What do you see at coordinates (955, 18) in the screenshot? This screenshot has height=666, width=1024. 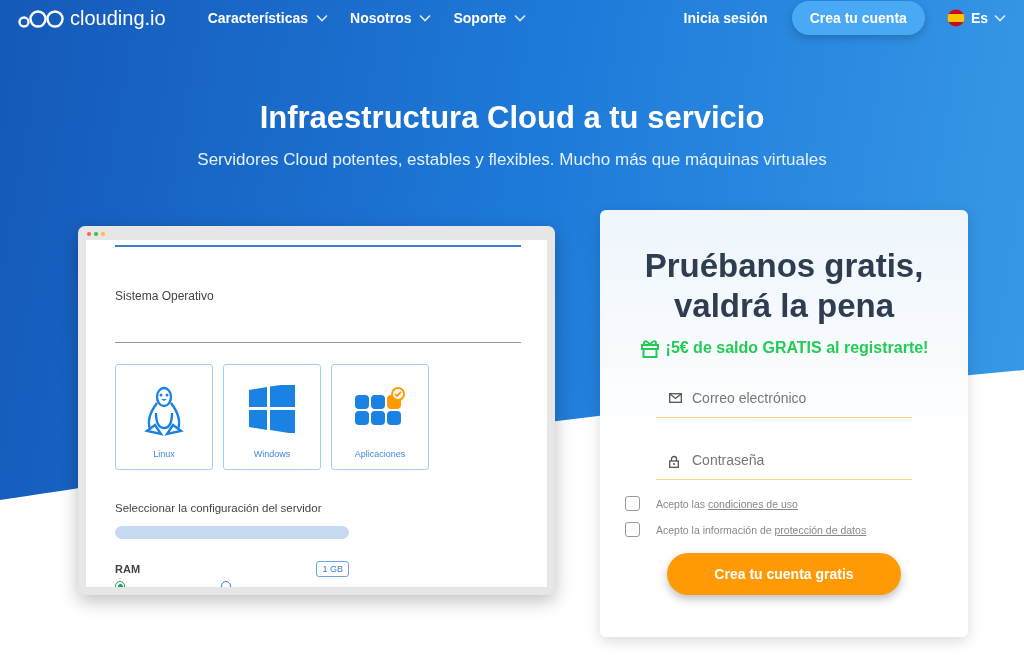 I see `flag-icon` at bounding box center [955, 18].